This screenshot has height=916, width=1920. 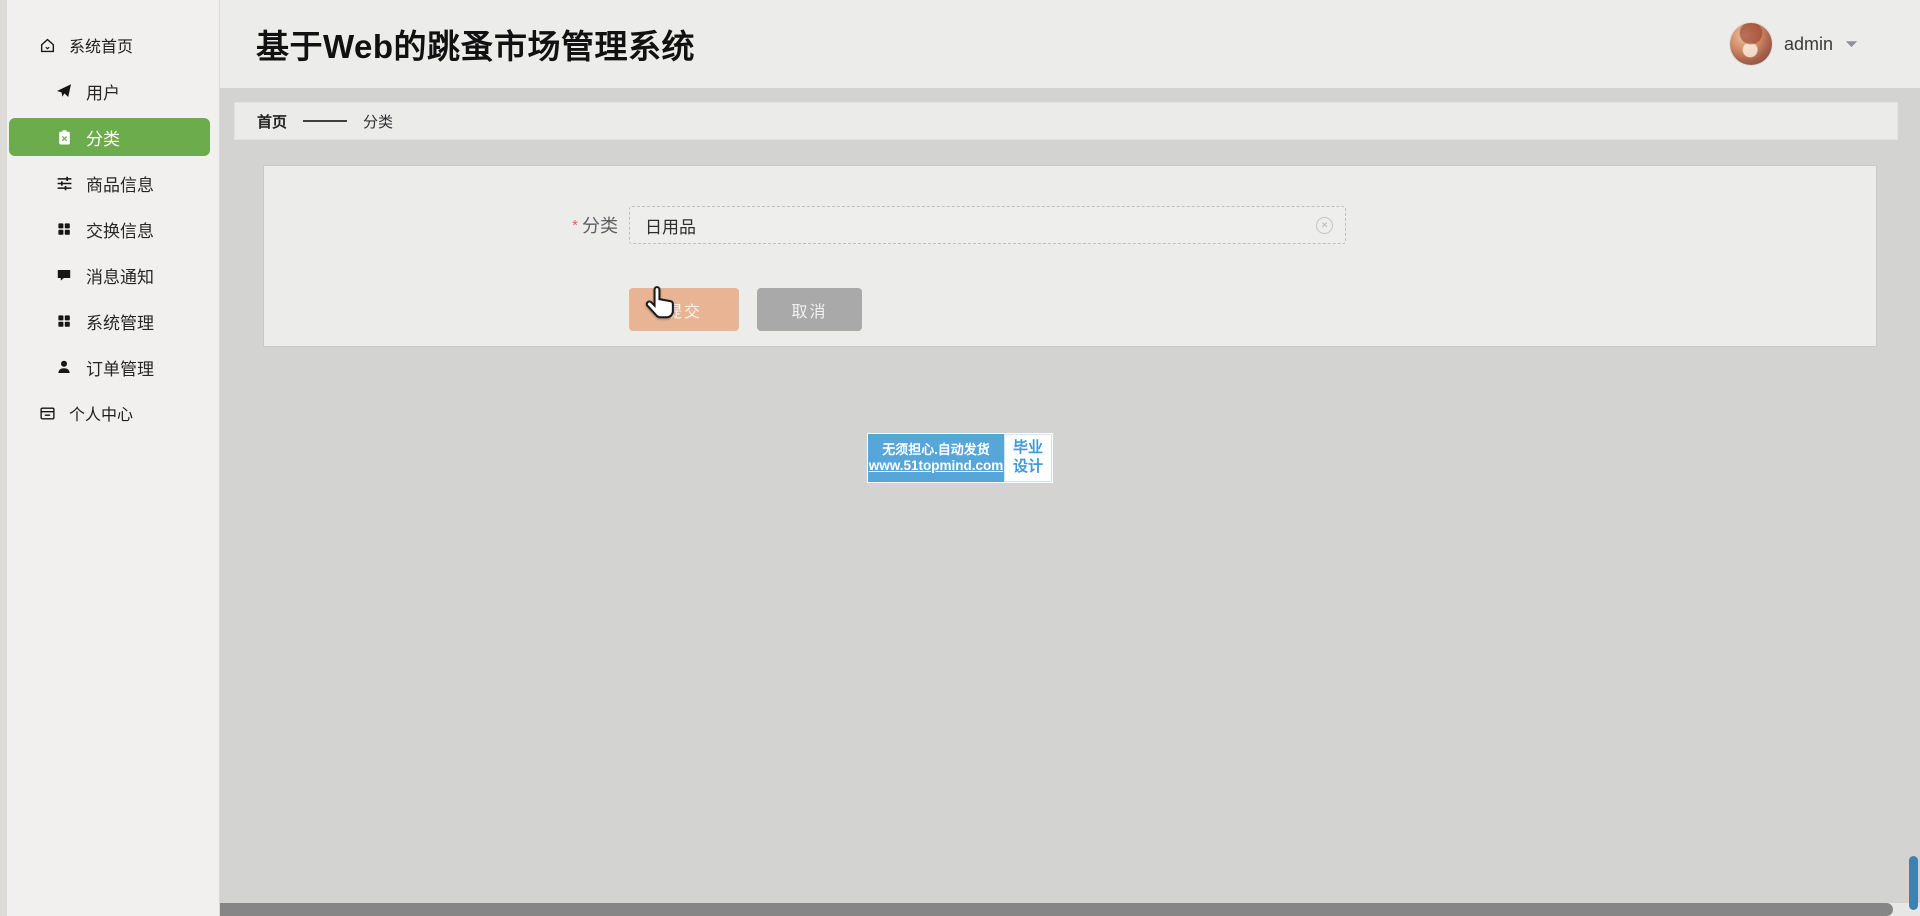 I want to click on sidebar-item-label: 用户, so click(x=103, y=93).